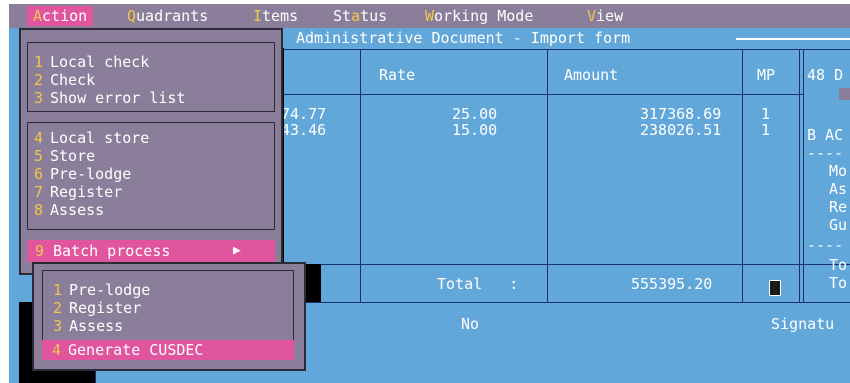 This screenshot has width=850, height=383. What do you see at coordinates (825, 153) in the screenshot?
I see `box-b-dash1: ----` at bounding box center [825, 153].